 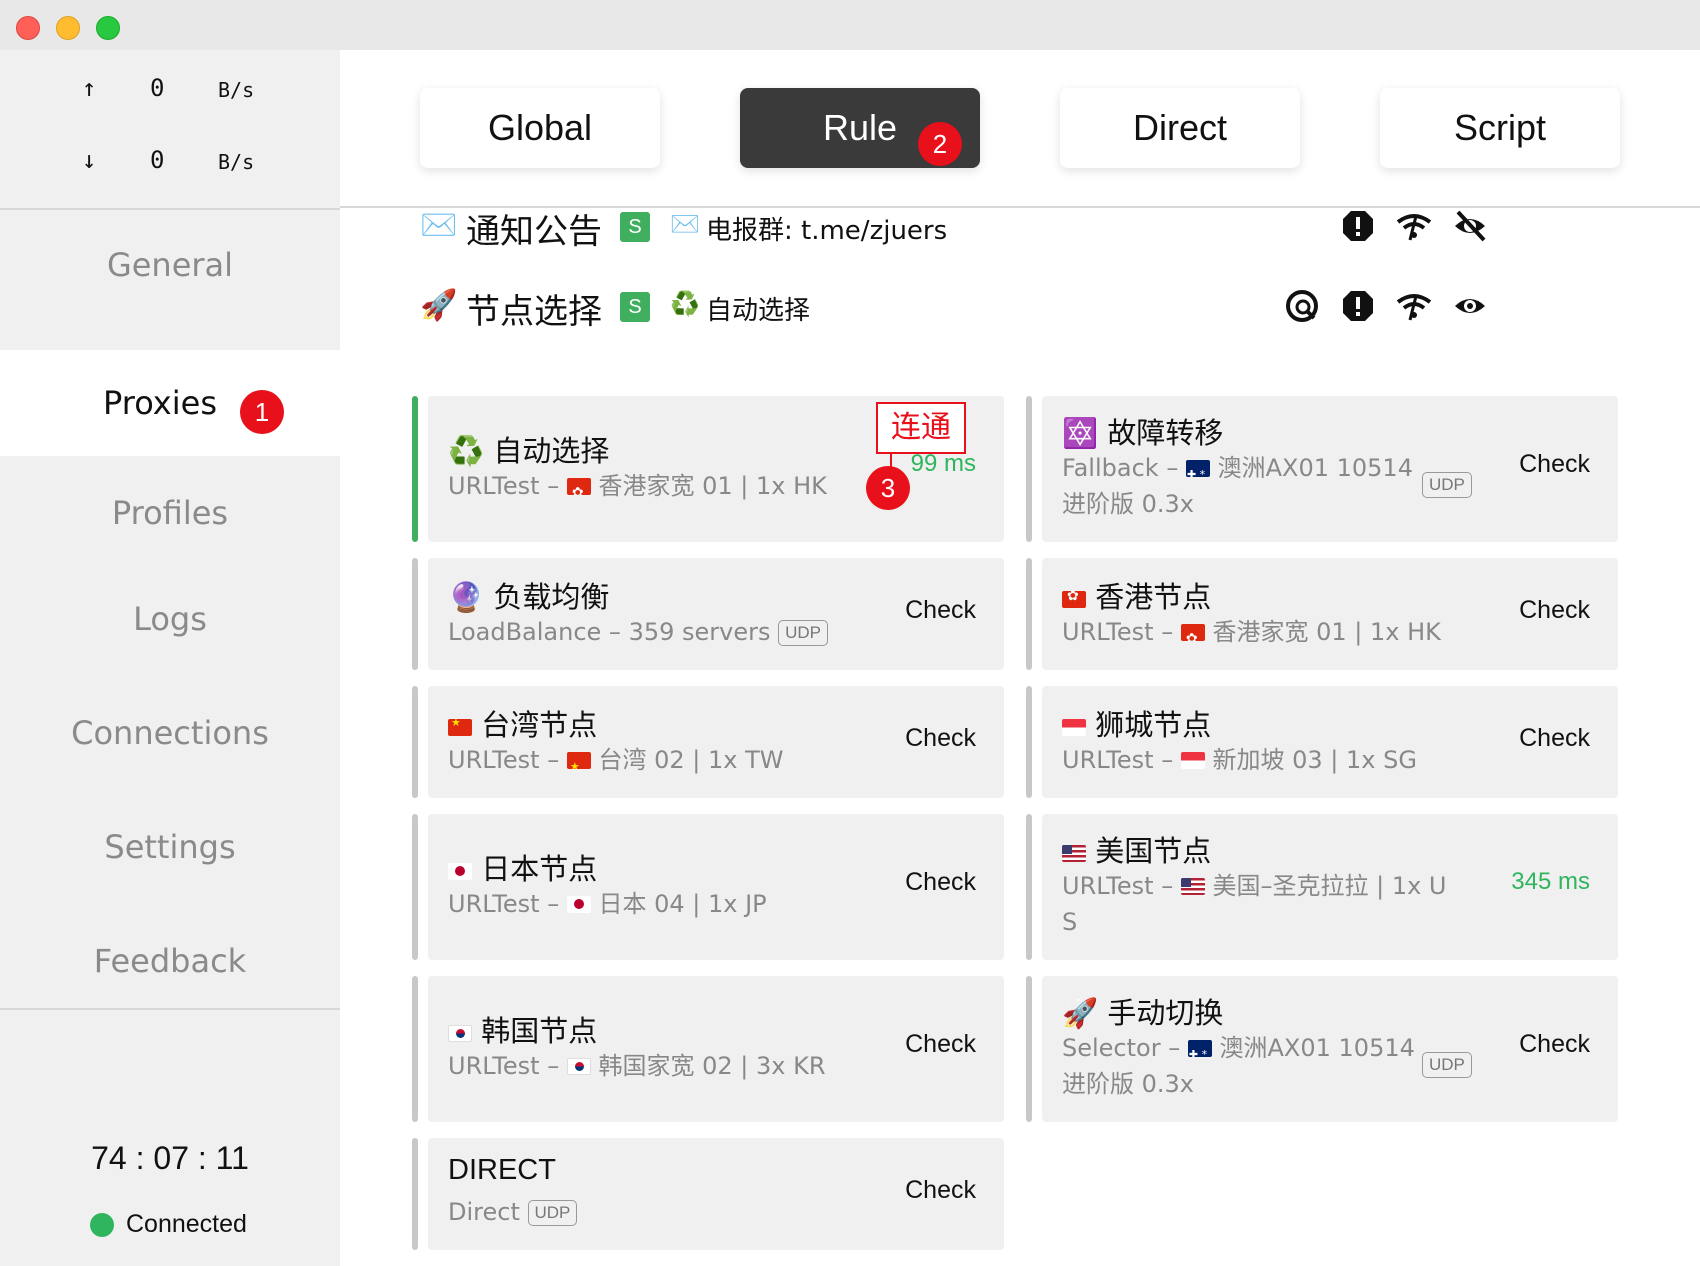 I want to click on proxy-name: 🚀 手动切换, so click(x=1142, y=1011).